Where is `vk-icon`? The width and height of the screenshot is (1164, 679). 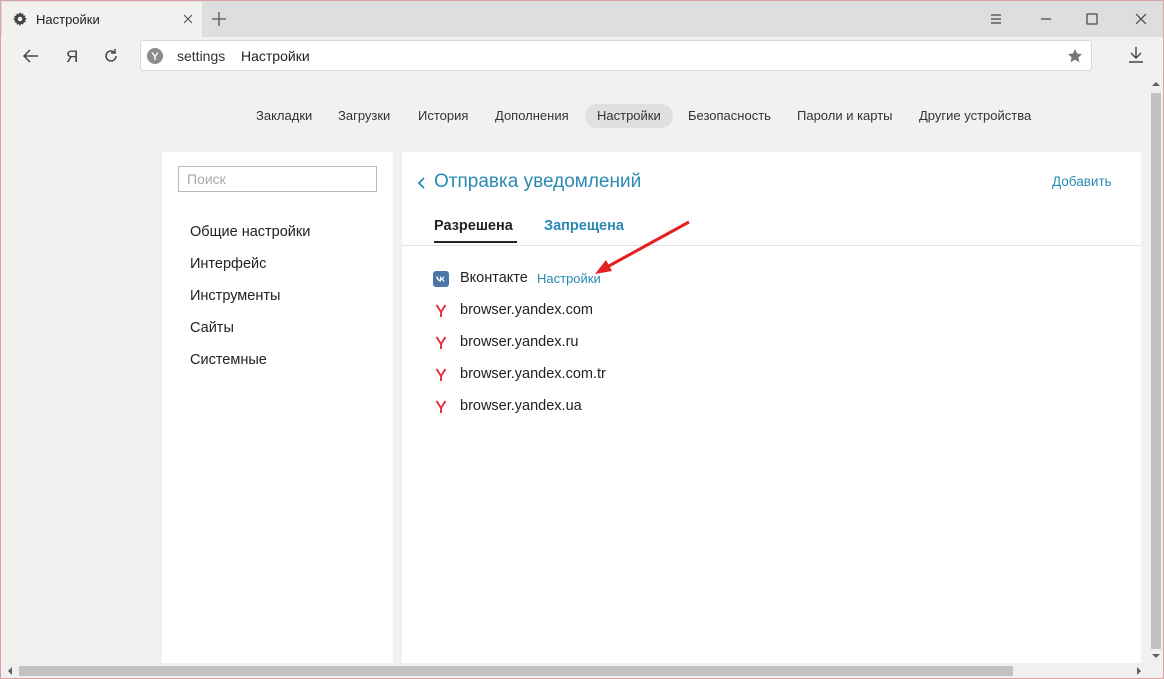
vk-icon is located at coordinates (441, 279).